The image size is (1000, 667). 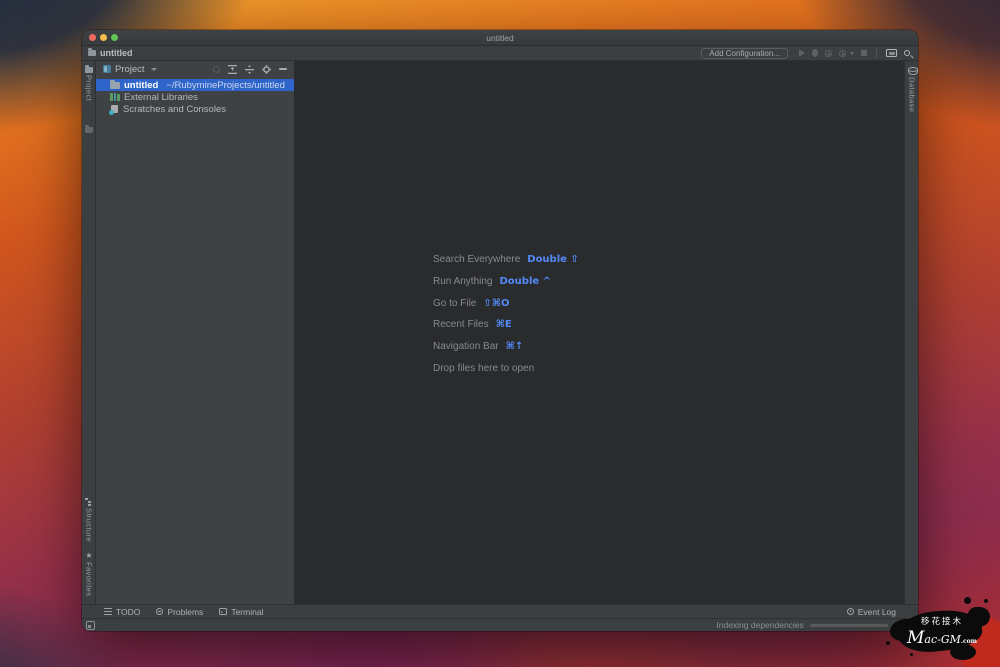 I want to click on shortcut-label: Recent Files, so click(x=461, y=325).